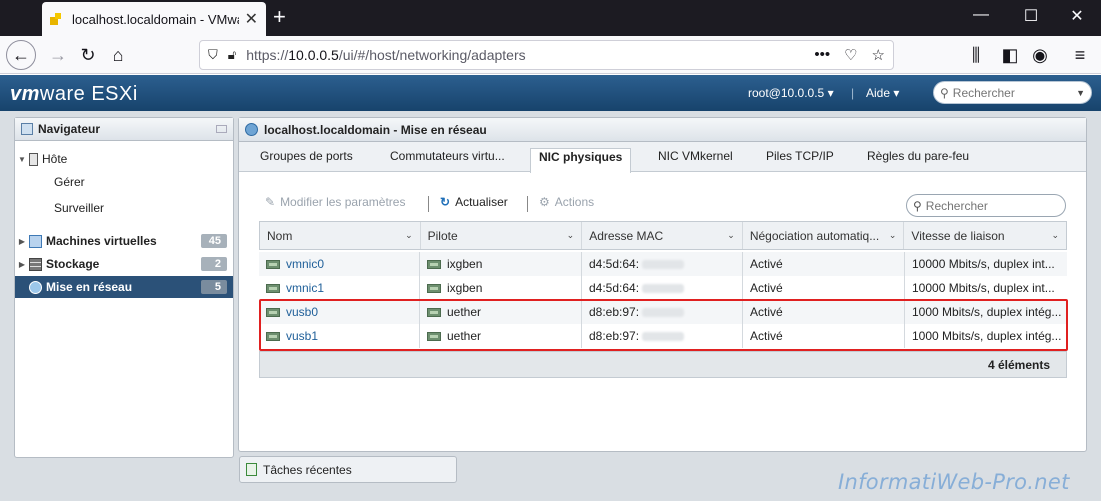  What do you see at coordinates (27, 129) in the screenshot?
I see `navigator-icon` at bounding box center [27, 129].